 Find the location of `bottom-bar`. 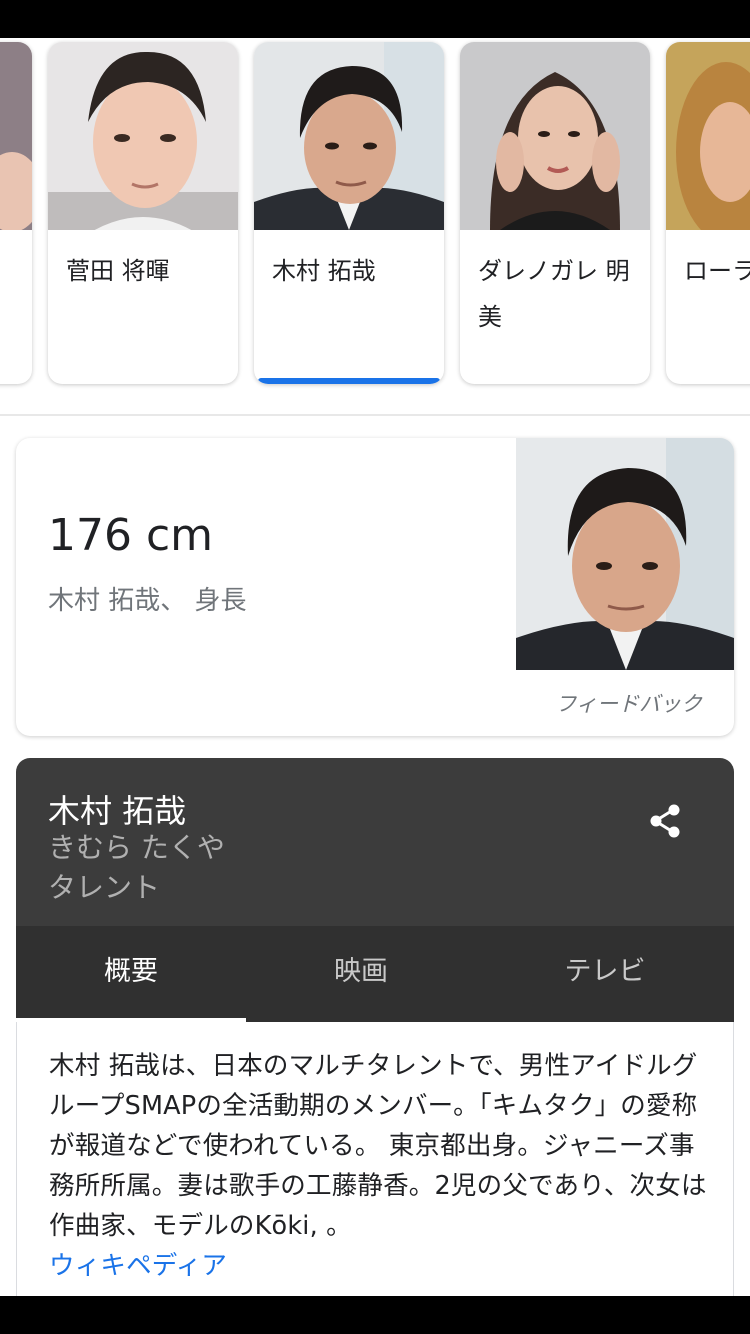

bottom-bar is located at coordinates (375, 1315).